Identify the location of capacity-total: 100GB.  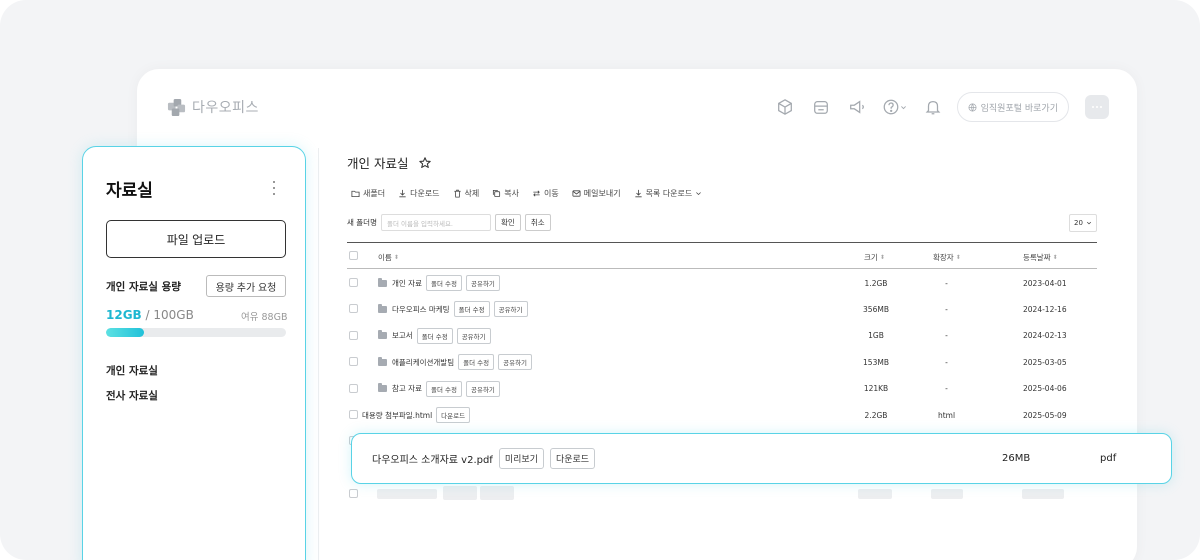
(173, 315).